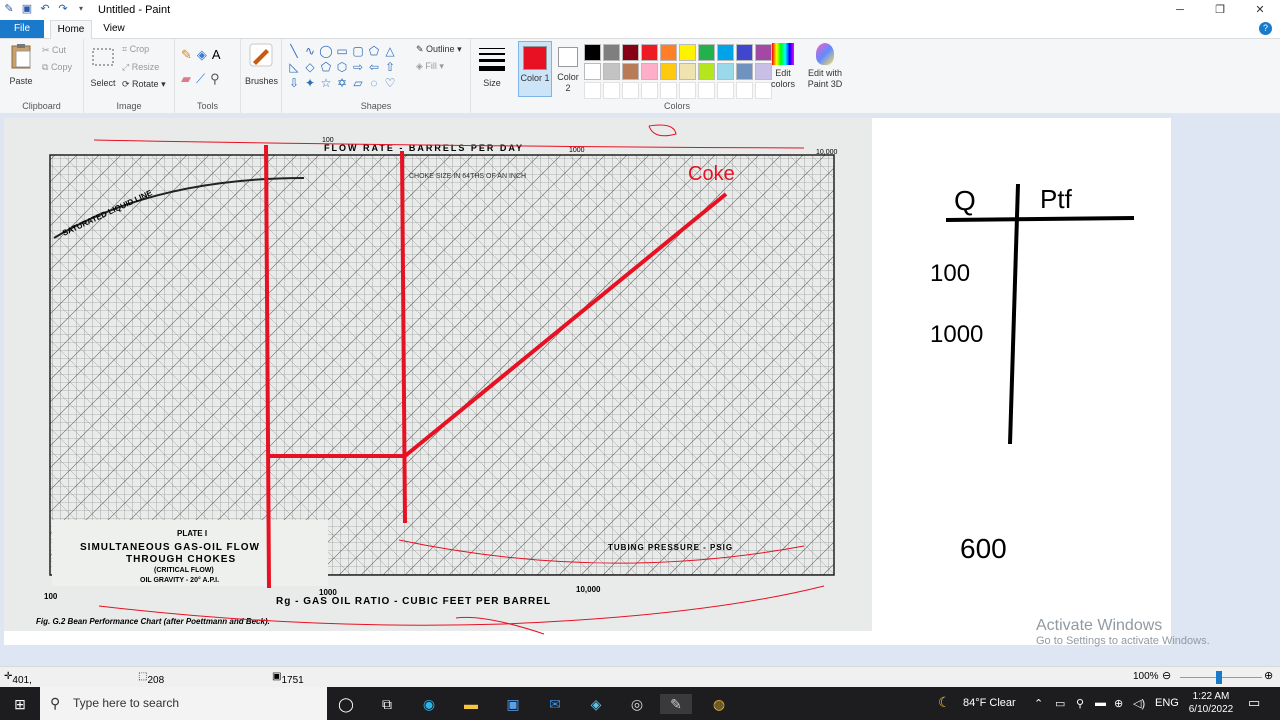 This screenshot has height=720, width=1280. I want to click on eraser-icon: ▰, so click(188, 78).